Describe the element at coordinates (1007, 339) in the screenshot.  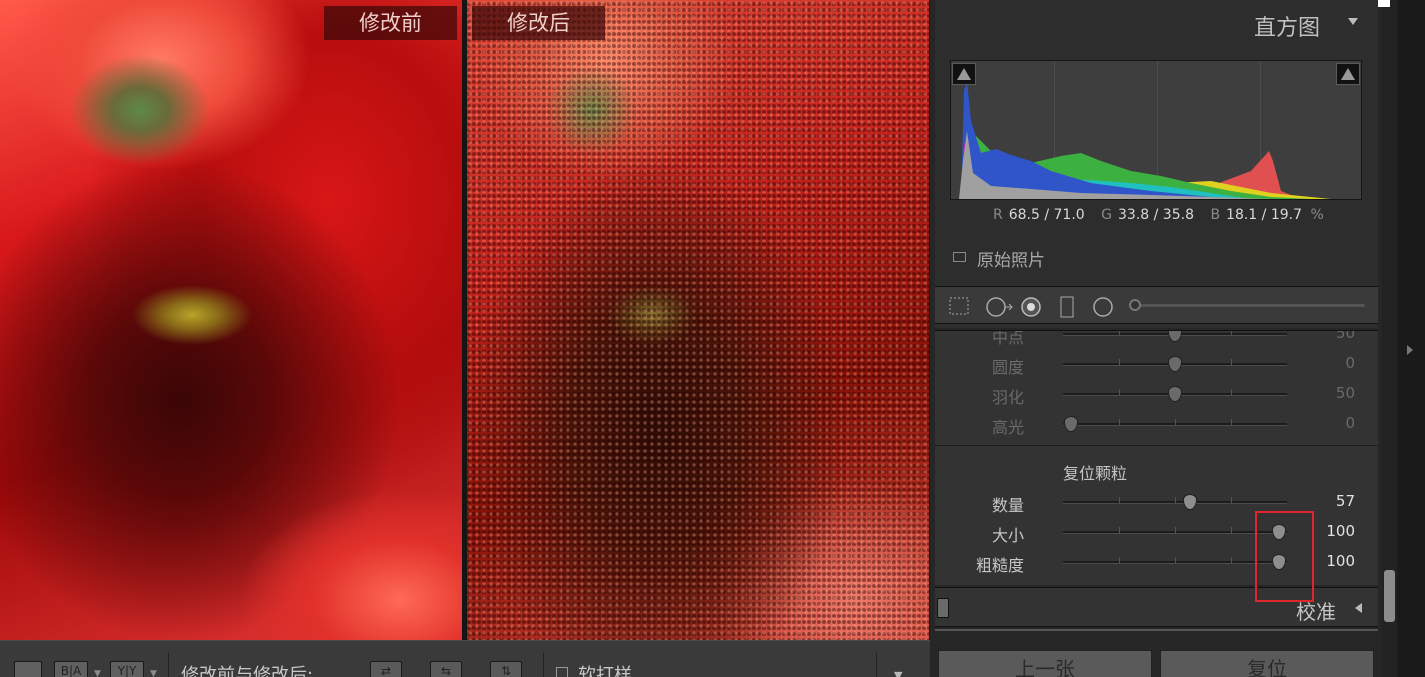
I see `slider-label: 中点` at that location.